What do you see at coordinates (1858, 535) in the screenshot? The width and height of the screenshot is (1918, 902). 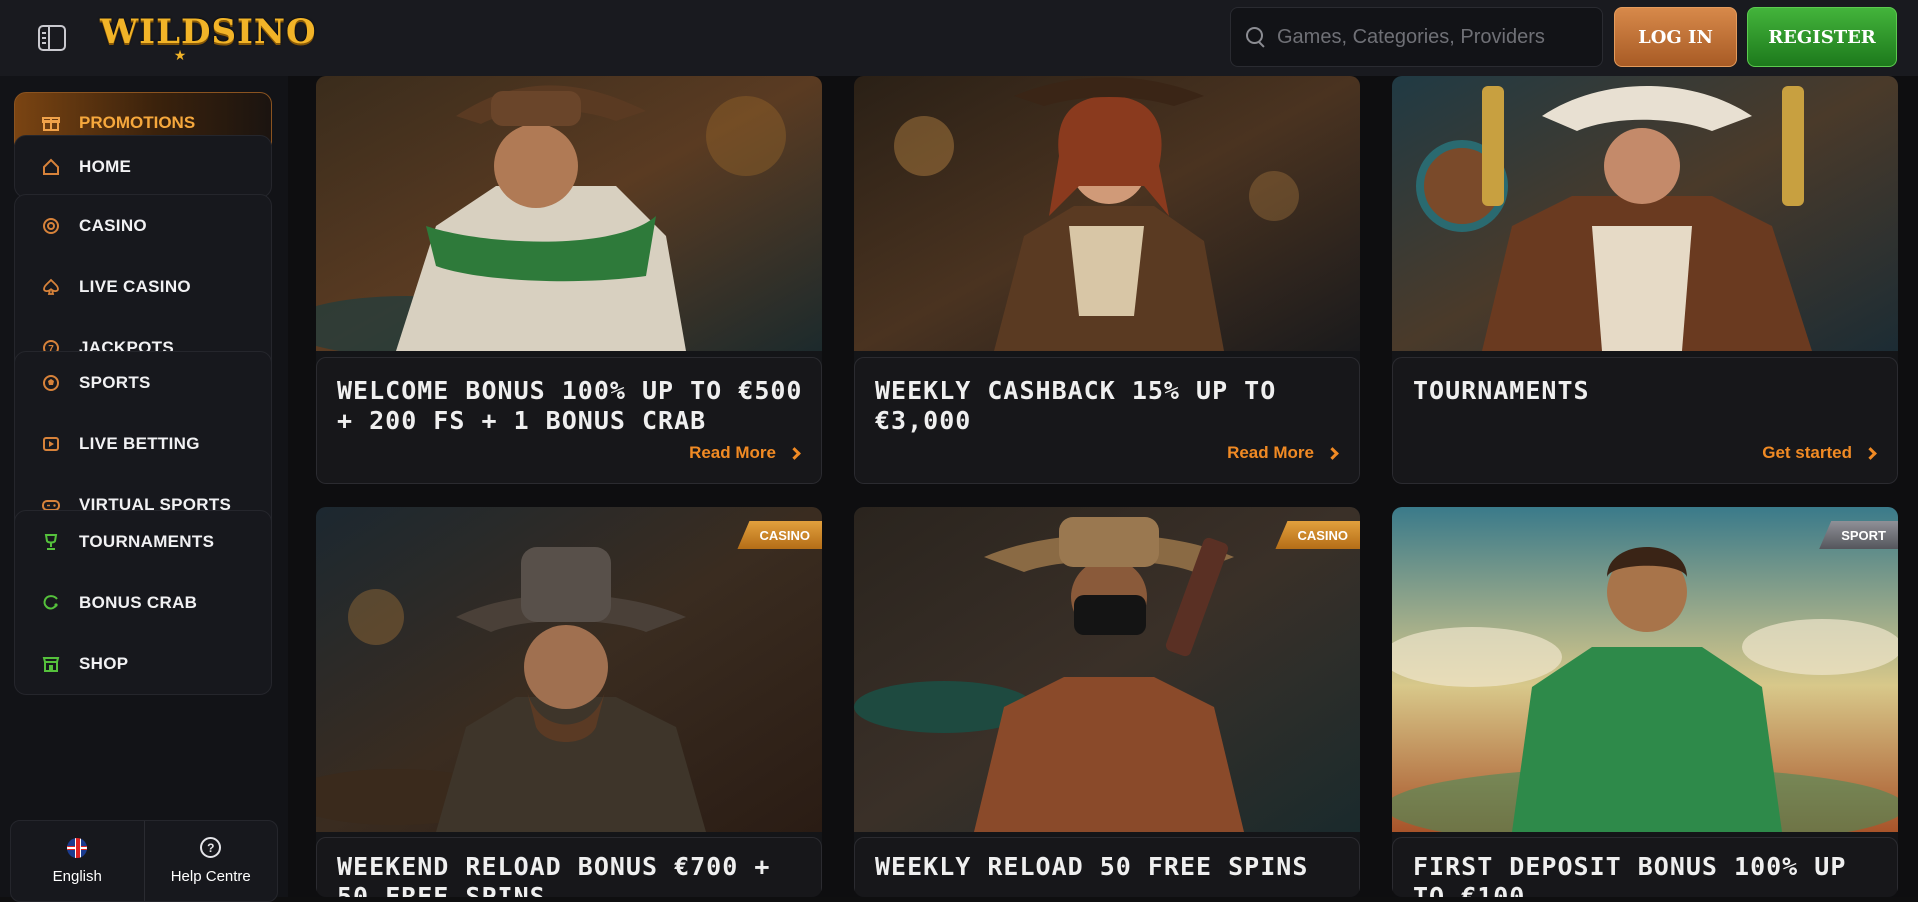 I see `category-tag: SPORT` at bounding box center [1858, 535].